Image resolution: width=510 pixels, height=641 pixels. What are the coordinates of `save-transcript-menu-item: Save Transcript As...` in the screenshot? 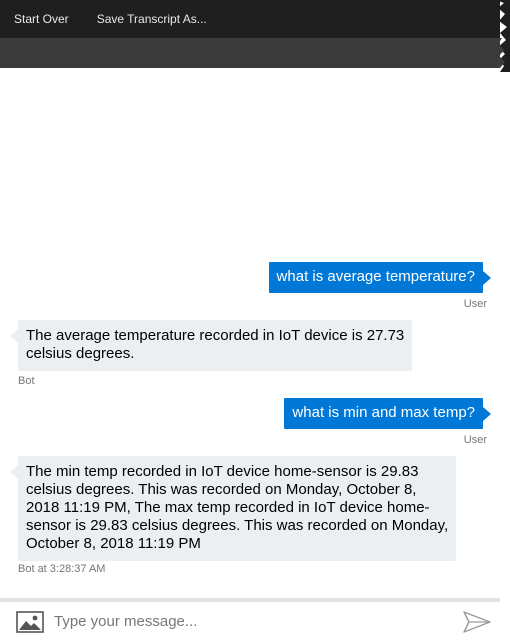 It's located at (152, 19).